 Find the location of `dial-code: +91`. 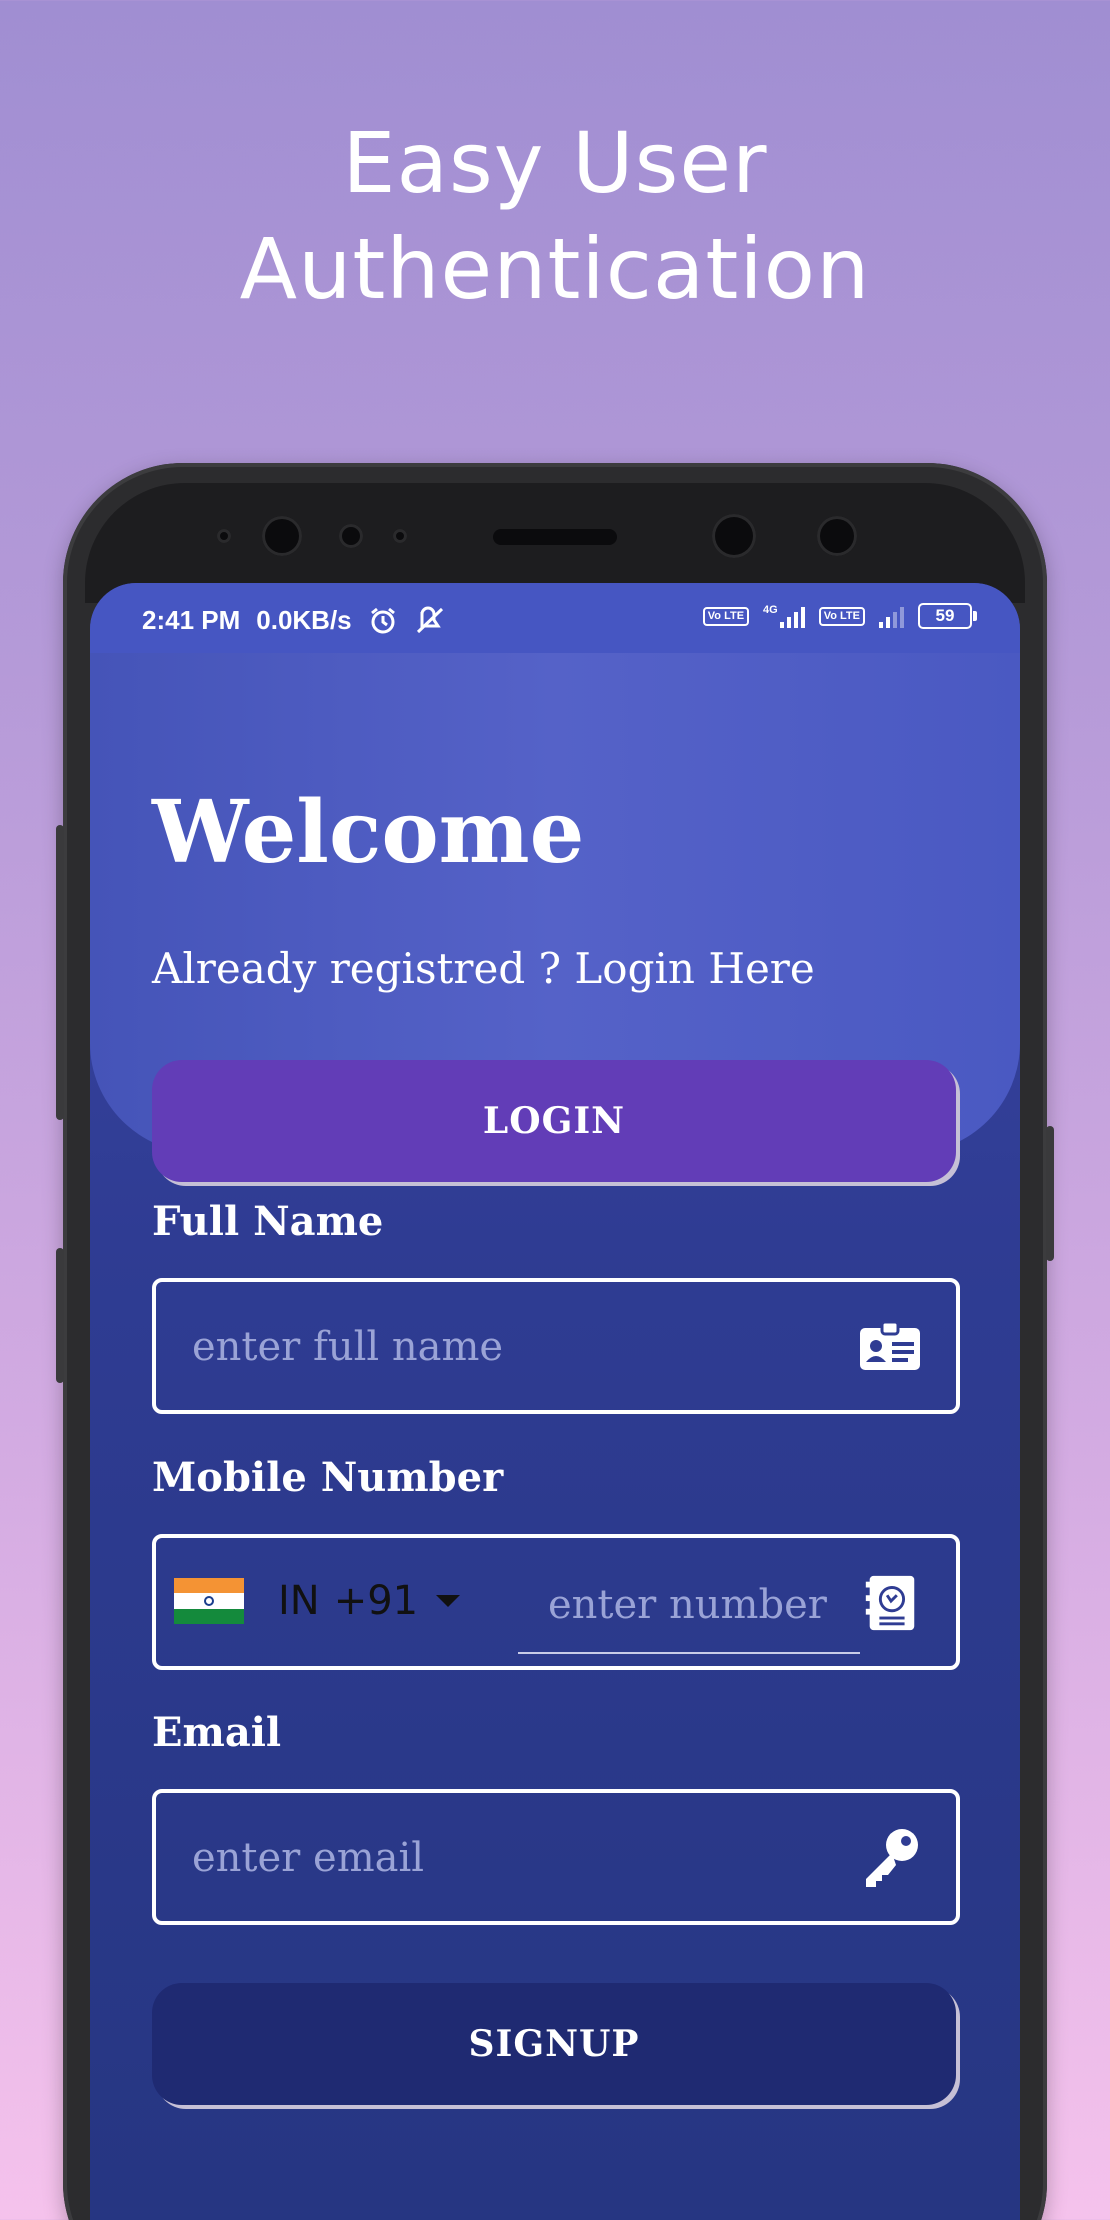

dial-code: +91 is located at coordinates (376, 1601).